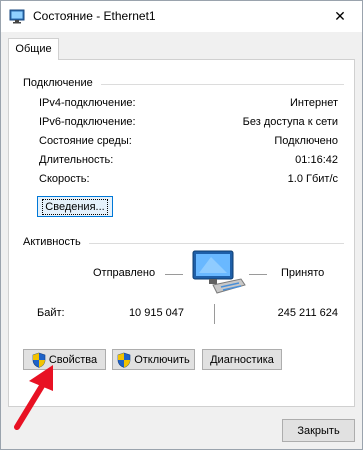  Describe the element at coordinates (124, 360) in the screenshot. I see `uac-shield-icon` at that location.